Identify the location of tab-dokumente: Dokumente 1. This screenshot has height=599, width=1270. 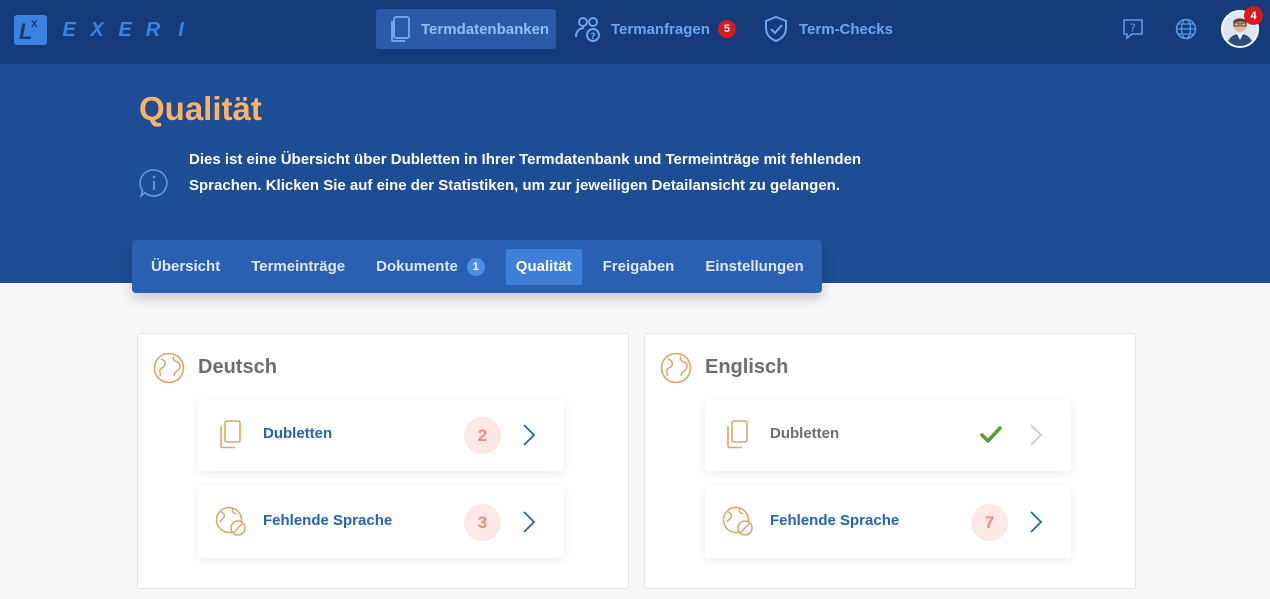
(430, 267).